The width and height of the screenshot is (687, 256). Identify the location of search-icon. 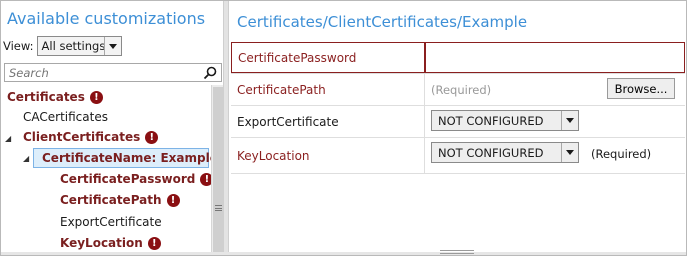
(210, 73).